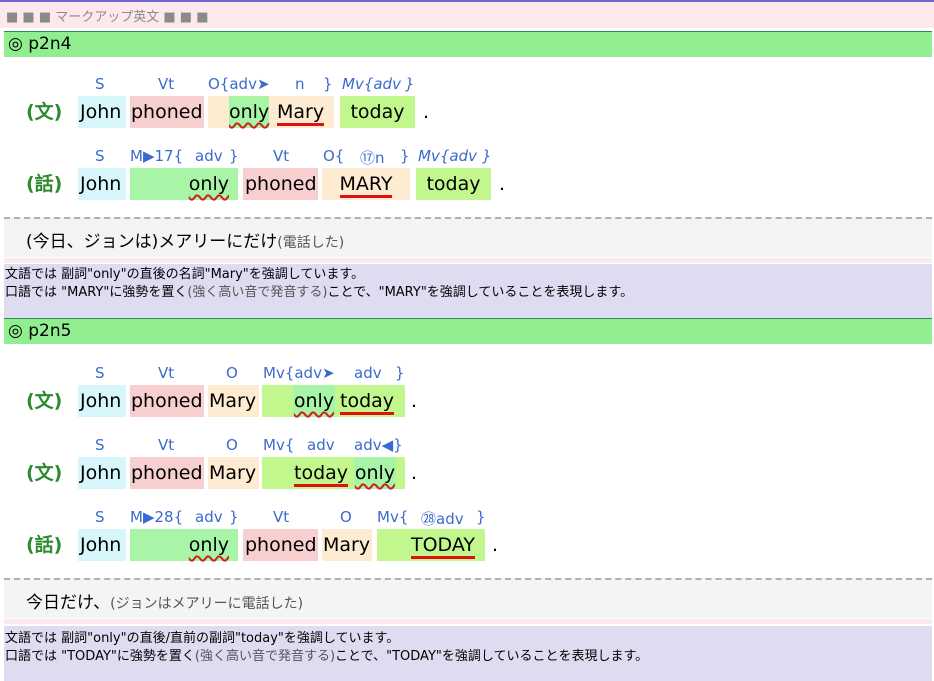  What do you see at coordinates (202, 638) in the screenshot?
I see `note-line: 文語では 副詞"only"の直後/直前の副詞"today"を強調しています。` at bounding box center [202, 638].